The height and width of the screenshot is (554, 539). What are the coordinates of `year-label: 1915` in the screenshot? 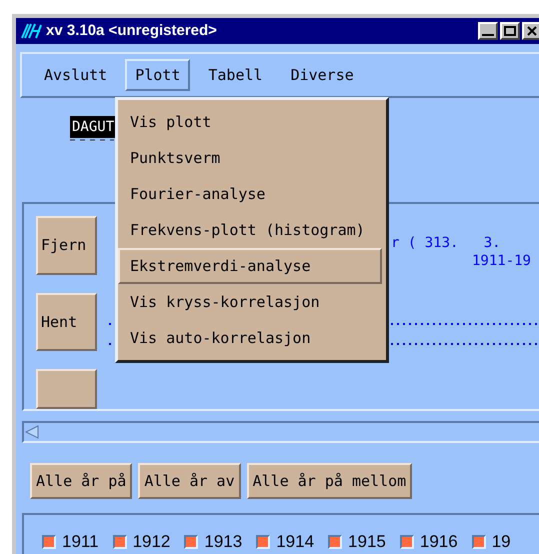 It's located at (367, 542).